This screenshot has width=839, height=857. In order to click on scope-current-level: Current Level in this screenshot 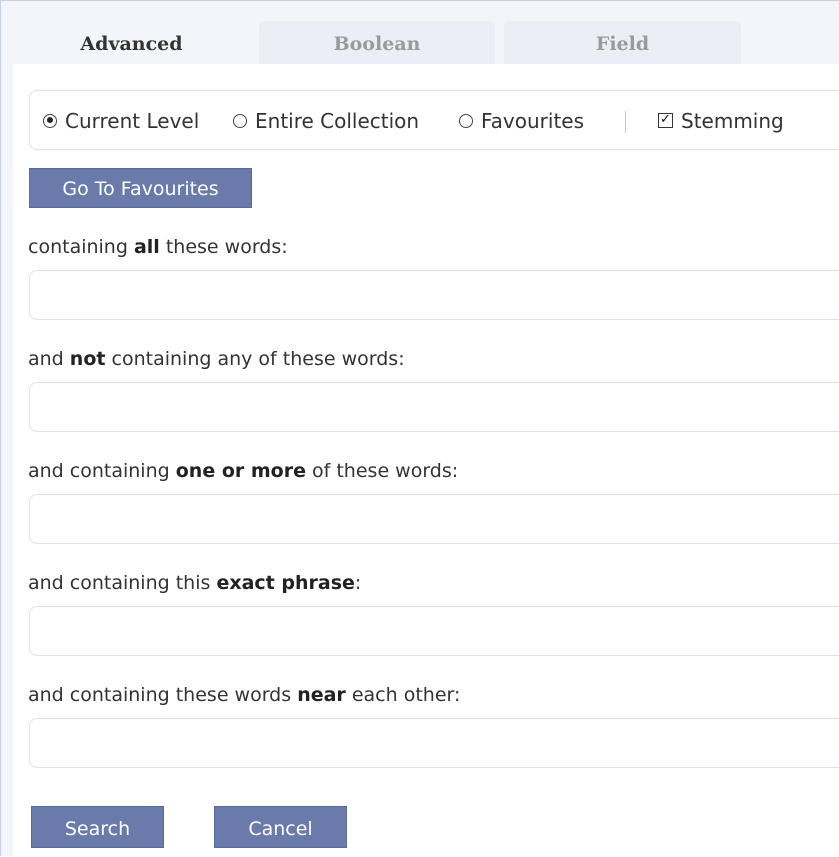, I will do `click(121, 121)`.